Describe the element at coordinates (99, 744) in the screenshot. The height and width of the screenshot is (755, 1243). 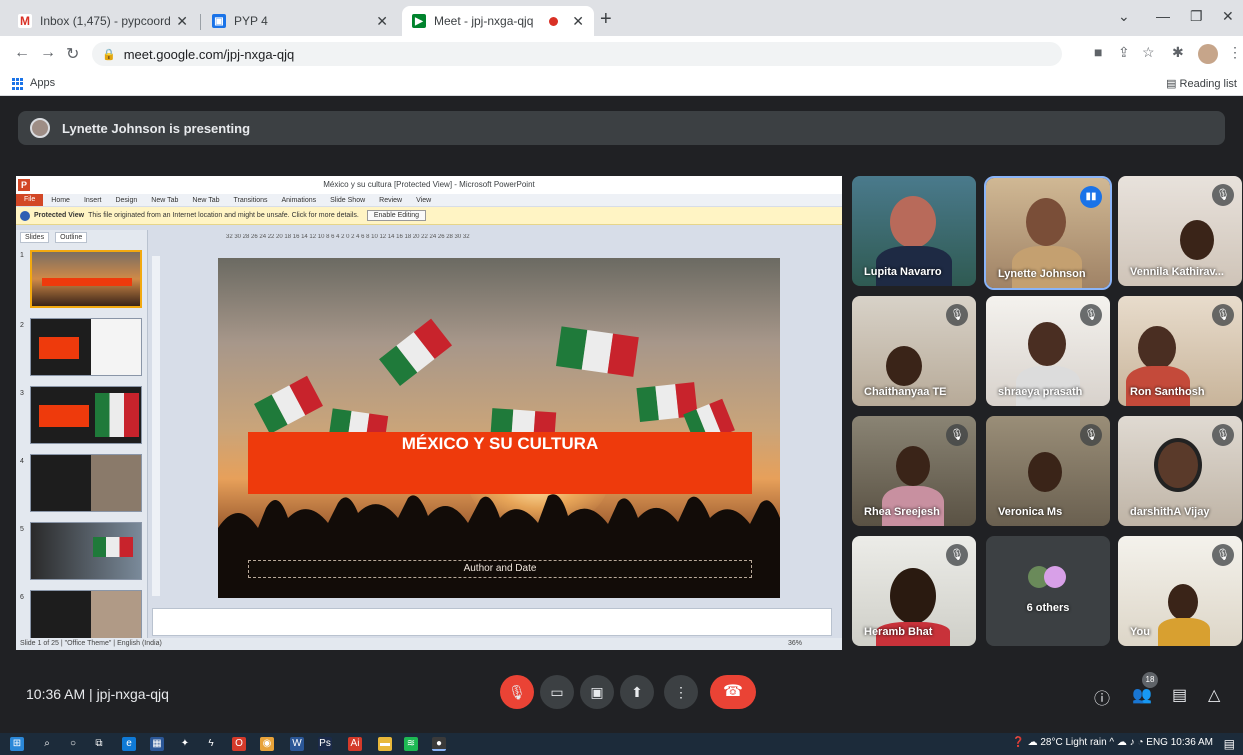
I see `task-view-icon: ⧉` at that location.